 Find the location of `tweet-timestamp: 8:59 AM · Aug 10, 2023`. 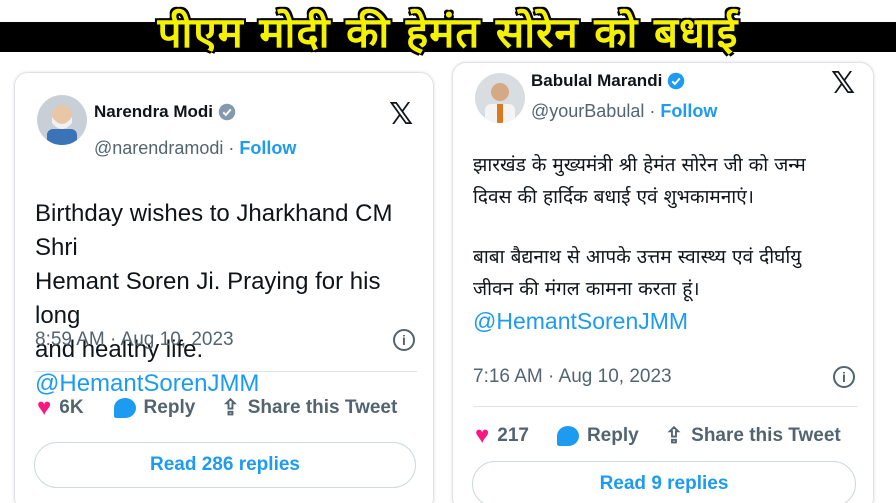

tweet-timestamp: 8:59 AM · Aug 10, 2023 is located at coordinates (134, 340).